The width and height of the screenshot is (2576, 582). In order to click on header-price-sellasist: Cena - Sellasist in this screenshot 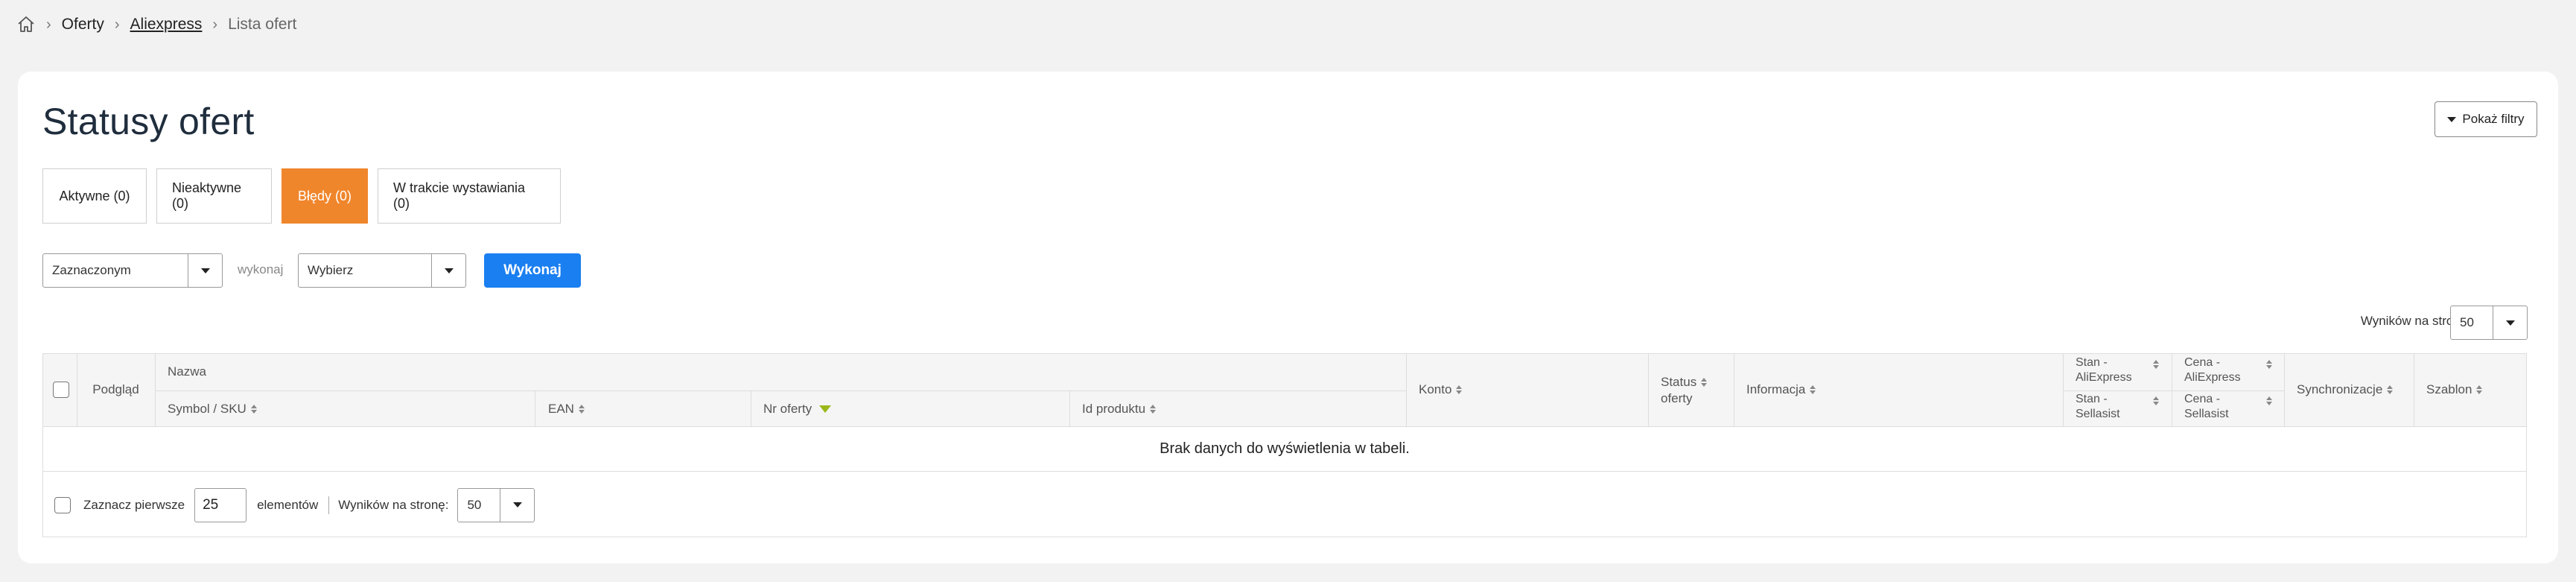, I will do `click(2228, 407)`.